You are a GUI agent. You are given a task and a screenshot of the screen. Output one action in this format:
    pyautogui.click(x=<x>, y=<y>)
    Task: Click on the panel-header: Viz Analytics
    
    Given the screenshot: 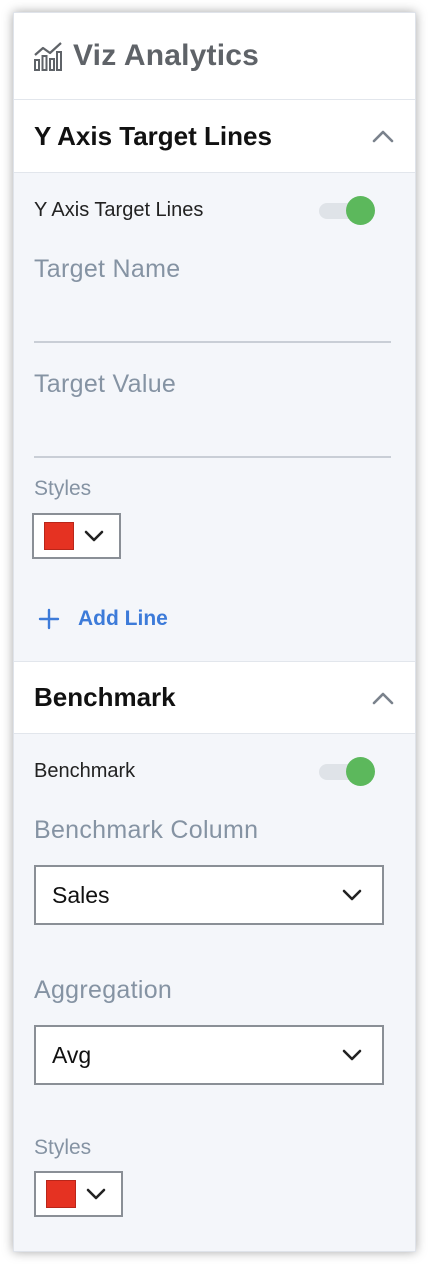 What is the action you would take?
    pyautogui.click(x=214, y=56)
    